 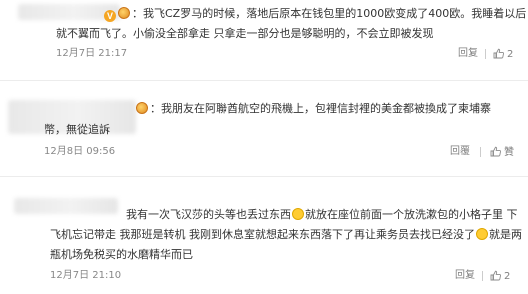 I want to click on comment-text: ：我飞CZ罗马的时候，落地后原本在钱包里的1000欧变成了400欧。我睡着以后, so click(x=329, y=13).